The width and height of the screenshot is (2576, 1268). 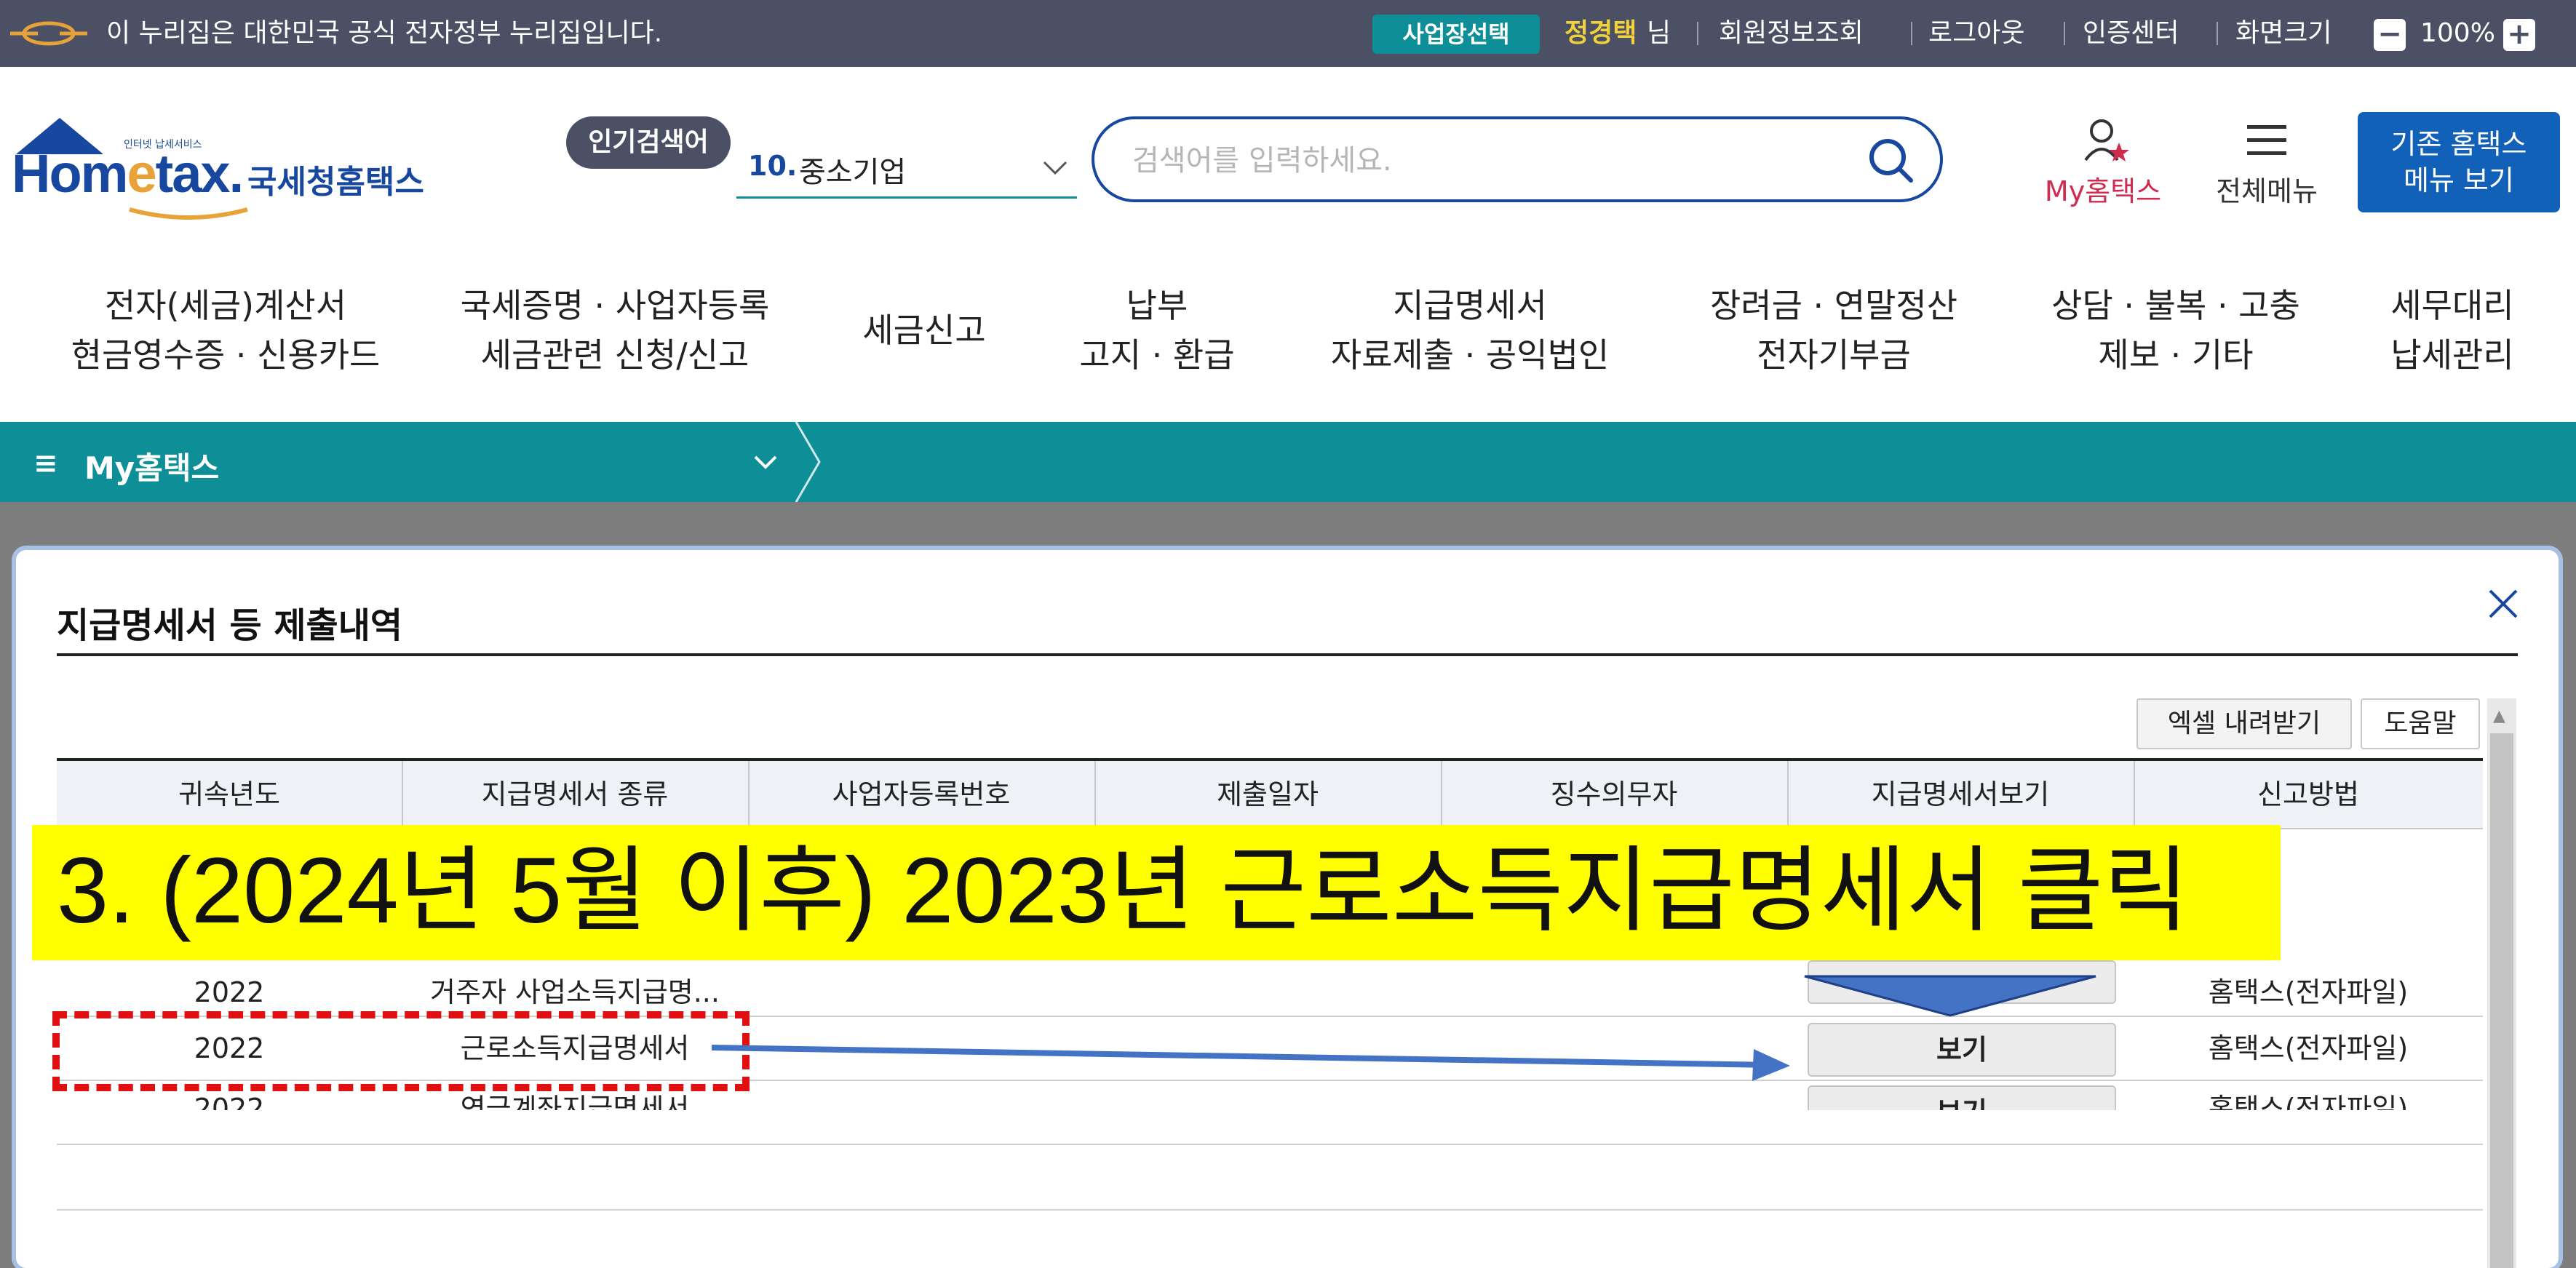 I want to click on table-scrollbar: ▲, so click(x=2501, y=983).